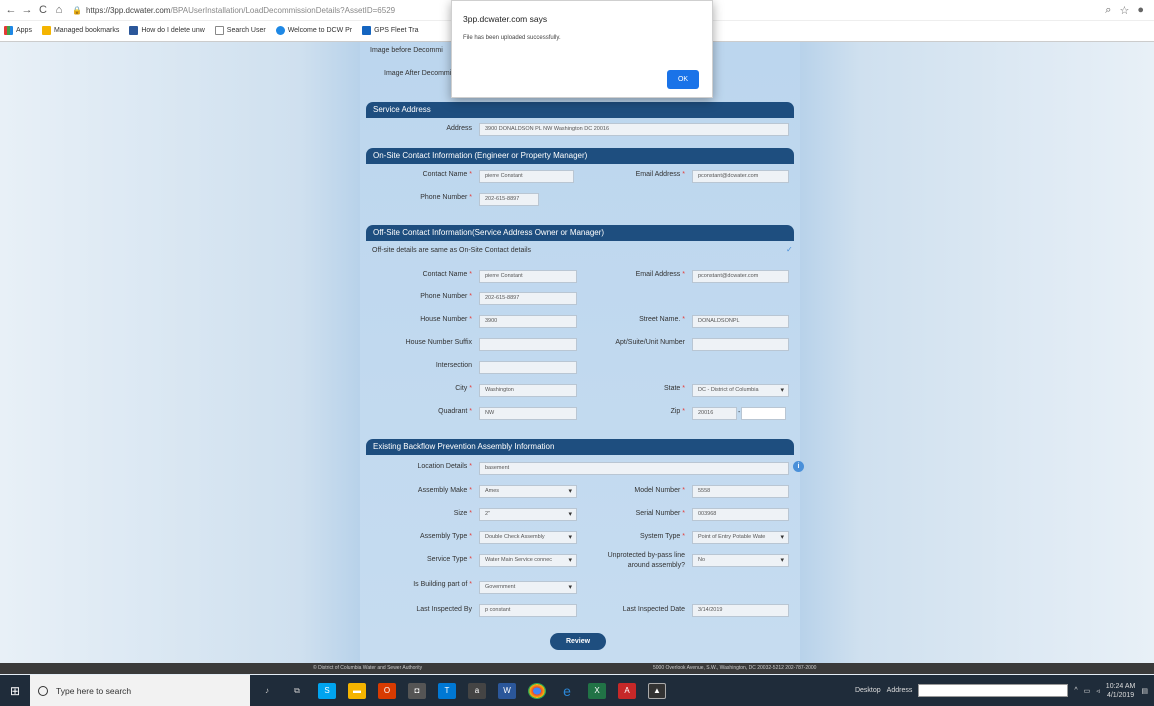  What do you see at coordinates (447, 690) in the screenshot?
I see `teams-icon: T` at bounding box center [447, 690].